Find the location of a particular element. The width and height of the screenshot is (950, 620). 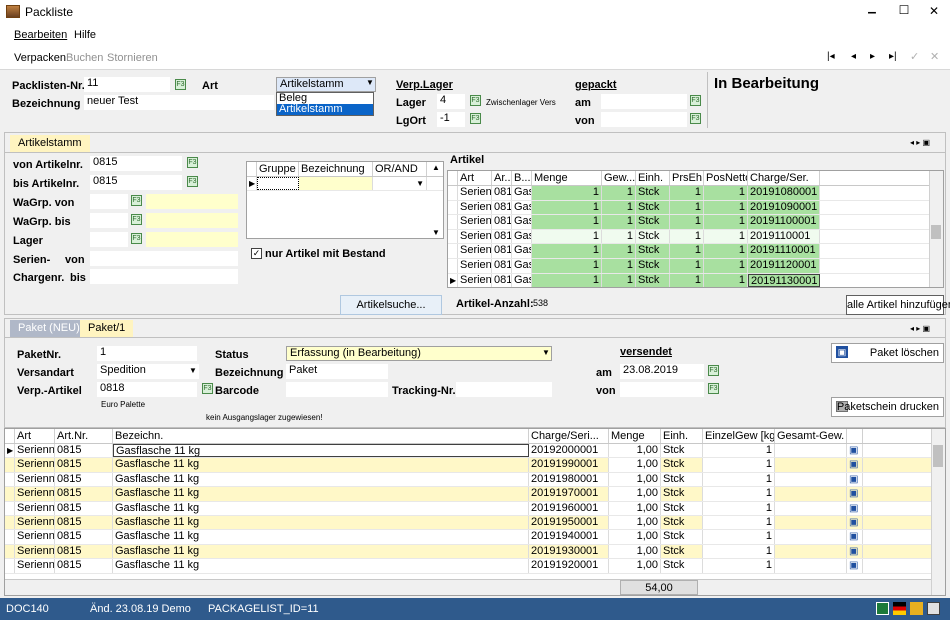

artikel-scroll-thumb is located at coordinates (936, 232).